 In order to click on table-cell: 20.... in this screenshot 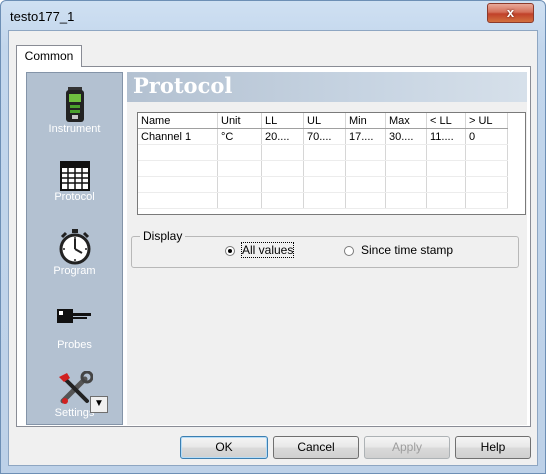, I will do `click(282, 136)`.